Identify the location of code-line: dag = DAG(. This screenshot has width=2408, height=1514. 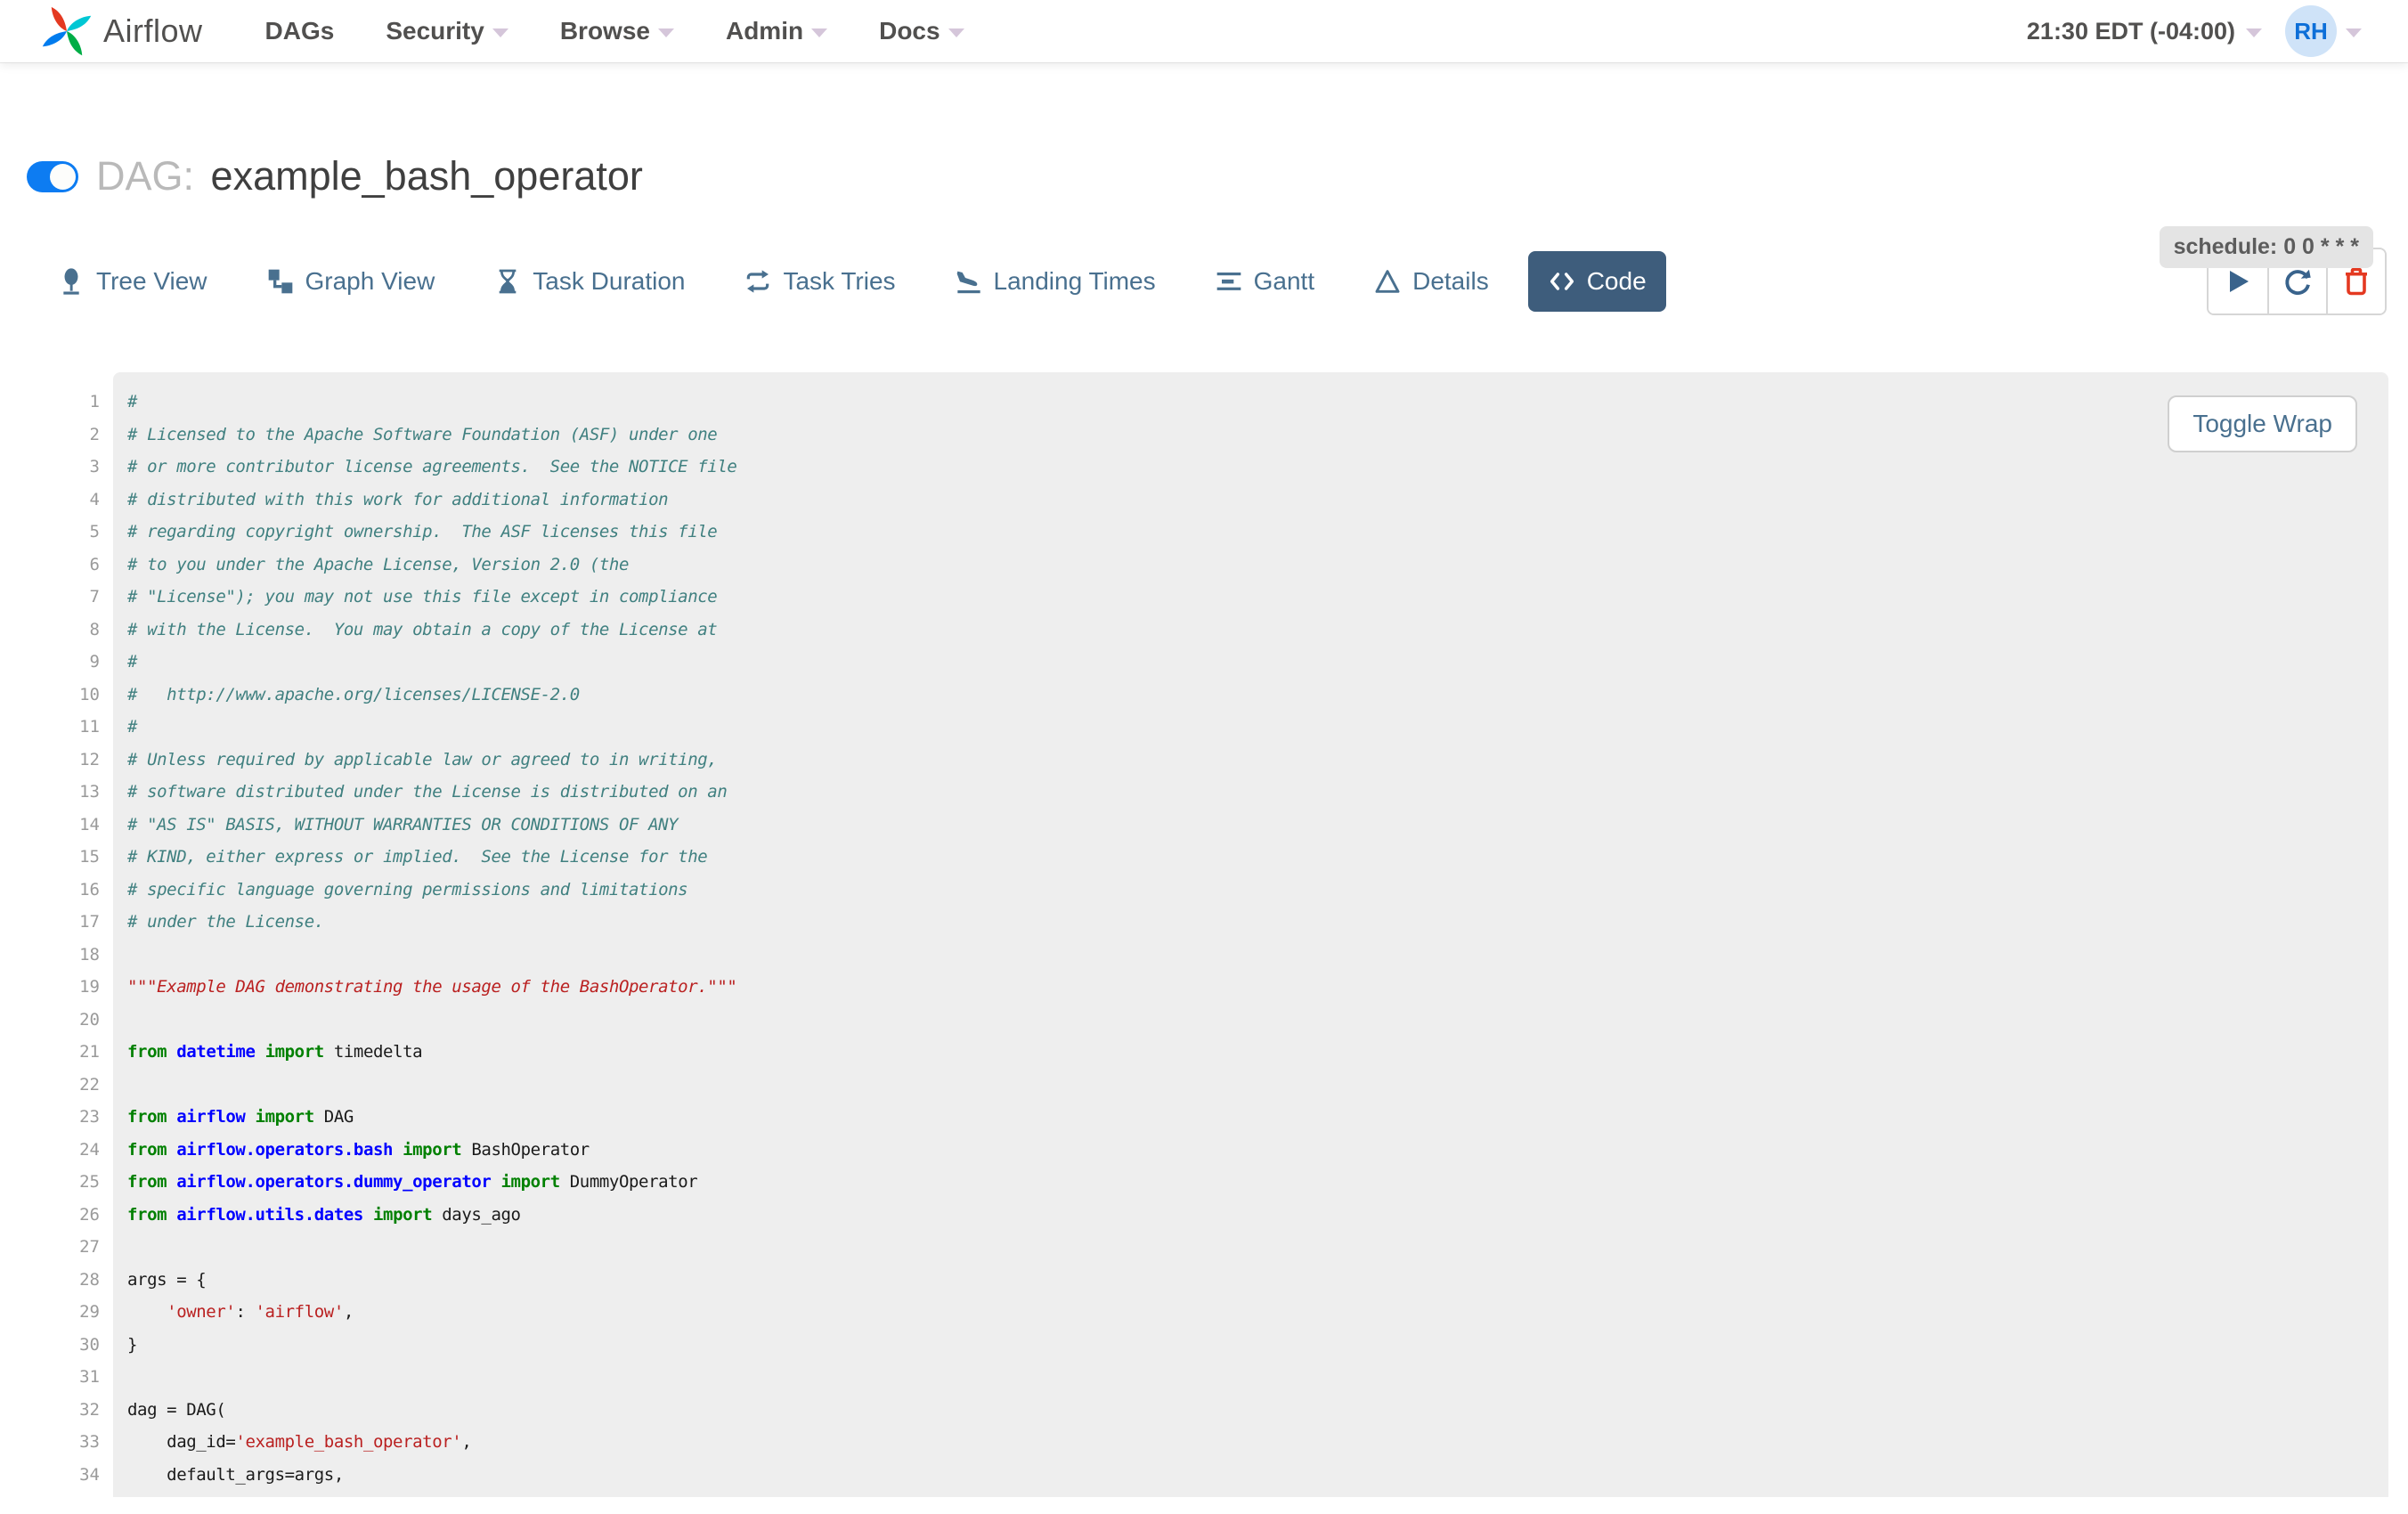
(176, 1409).